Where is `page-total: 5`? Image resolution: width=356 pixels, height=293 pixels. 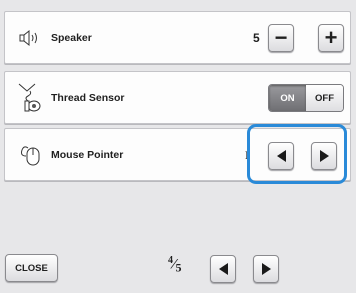 page-total: 5 is located at coordinates (178, 267).